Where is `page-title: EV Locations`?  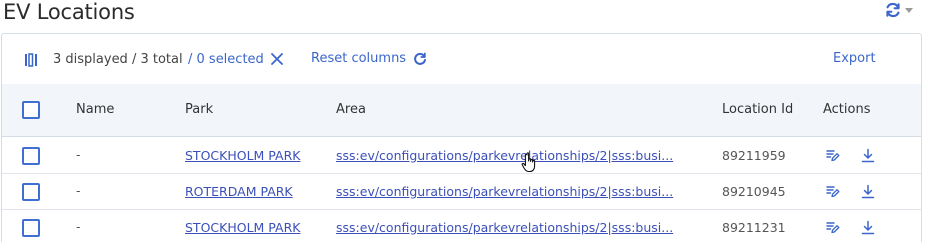 page-title: EV Locations is located at coordinates (69, 12).